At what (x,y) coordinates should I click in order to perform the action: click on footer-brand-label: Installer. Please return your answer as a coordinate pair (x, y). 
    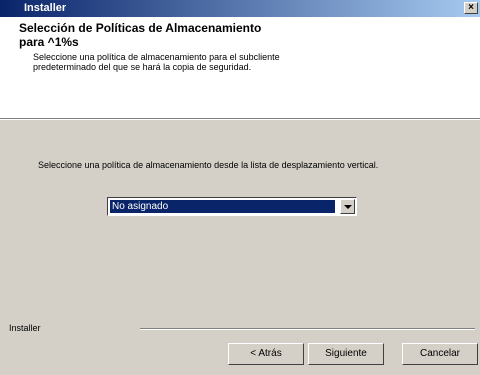
    Looking at the image, I should click on (25, 328).